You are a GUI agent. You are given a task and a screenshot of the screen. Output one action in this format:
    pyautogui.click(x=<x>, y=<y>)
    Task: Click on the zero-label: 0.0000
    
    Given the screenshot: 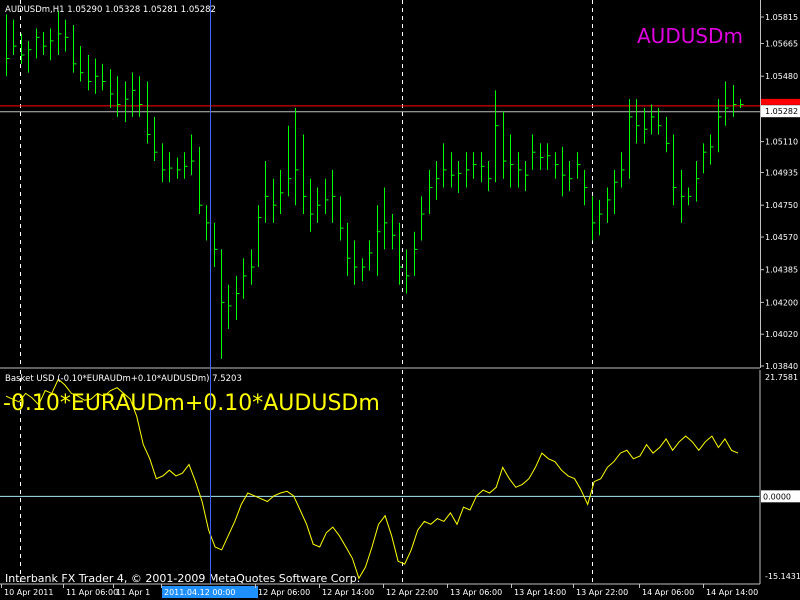 What is the action you would take?
    pyautogui.click(x=777, y=496)
    